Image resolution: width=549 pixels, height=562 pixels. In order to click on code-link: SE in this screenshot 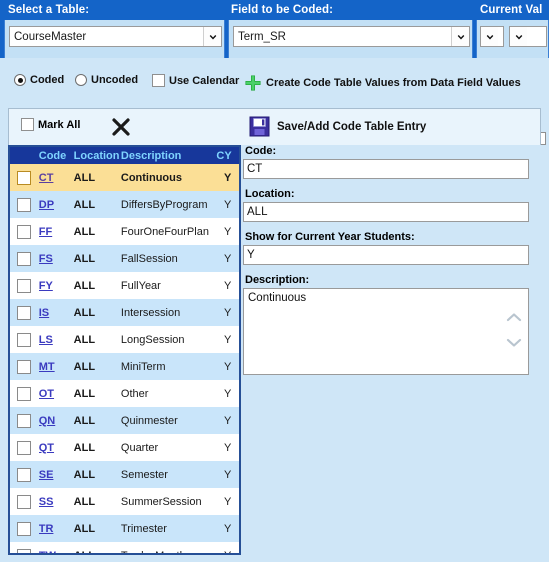, I will do `click(46, 475)`.